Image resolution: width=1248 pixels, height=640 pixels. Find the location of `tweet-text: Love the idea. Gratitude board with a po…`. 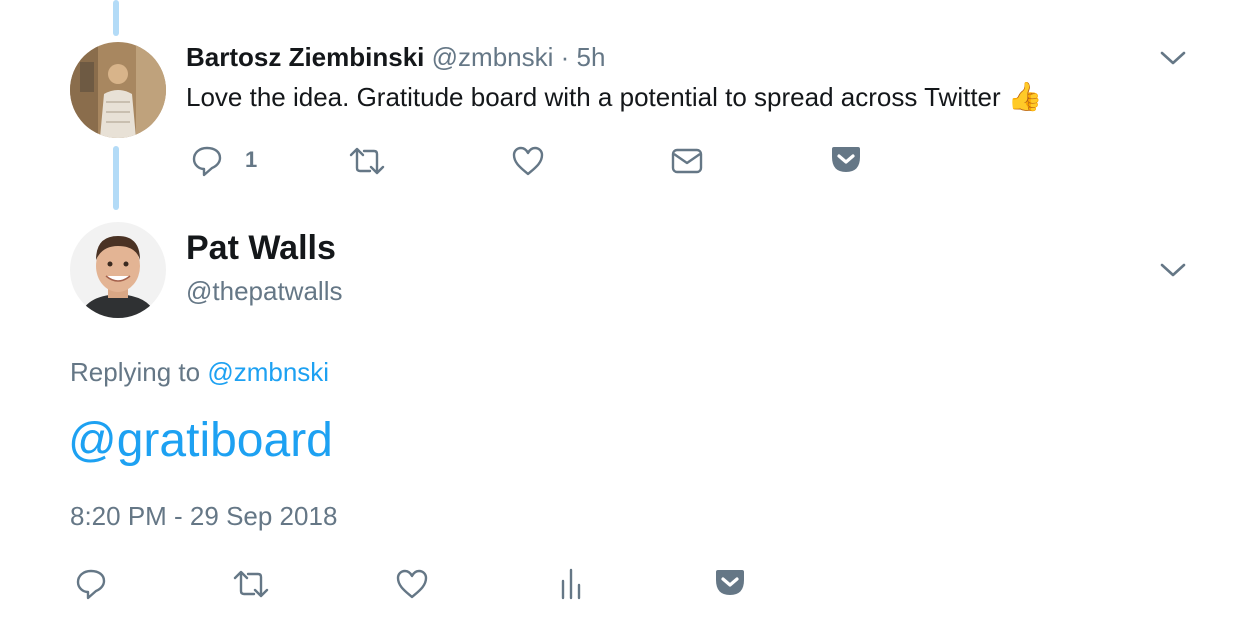

tweet-text: Love the idea. Gratitude board with a po… is located at coordinates (593, 97).